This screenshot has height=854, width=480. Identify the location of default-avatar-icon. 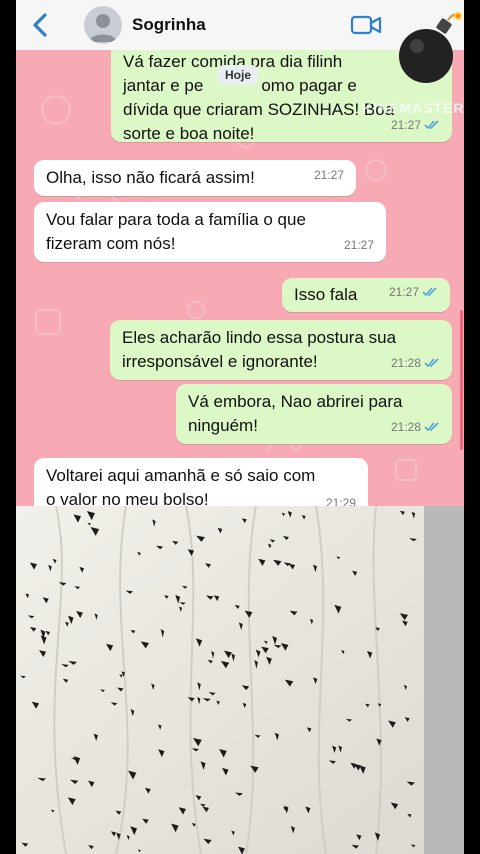
(103, 28).